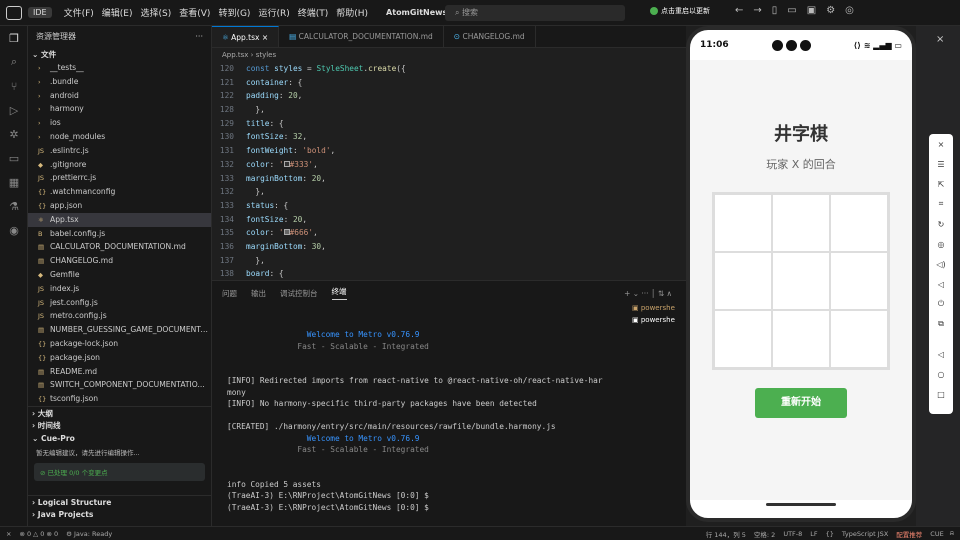 The width and height of the screenshot is (960, 540). What do you see at coordinates (941, 324) in the screenshot?
I see `screenshot-icon: ⧉` at bounding box center [941, 324].